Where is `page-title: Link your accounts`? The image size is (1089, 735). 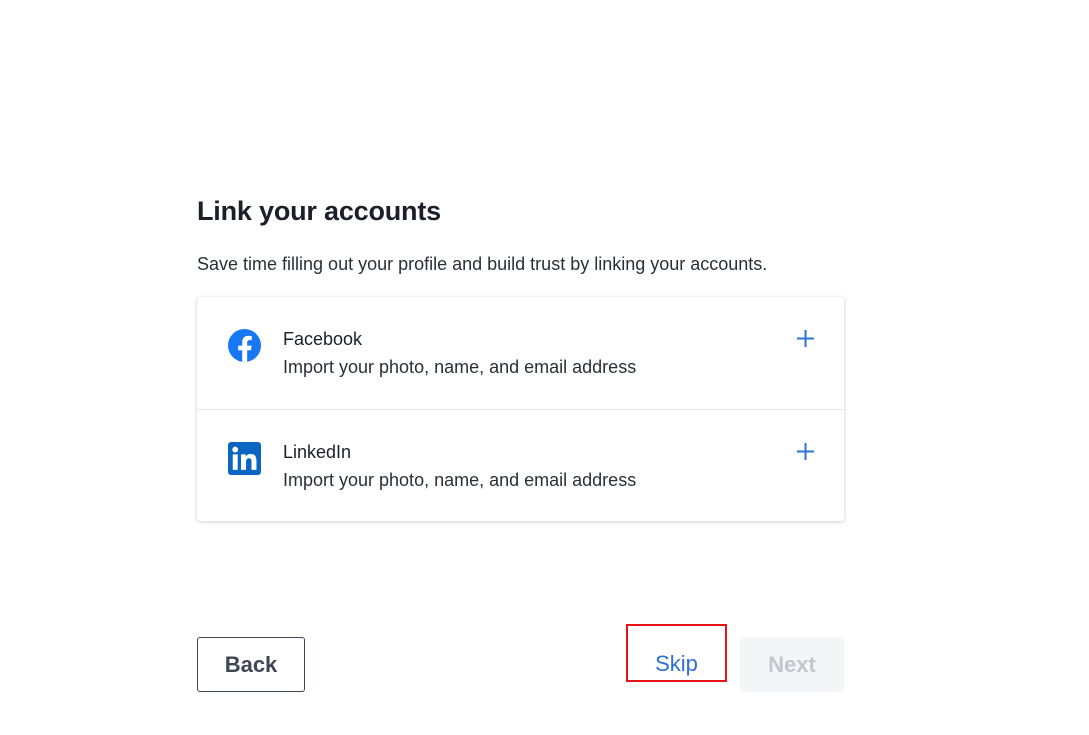
page-title: Link your accounts is located at coordinates (319, 211).